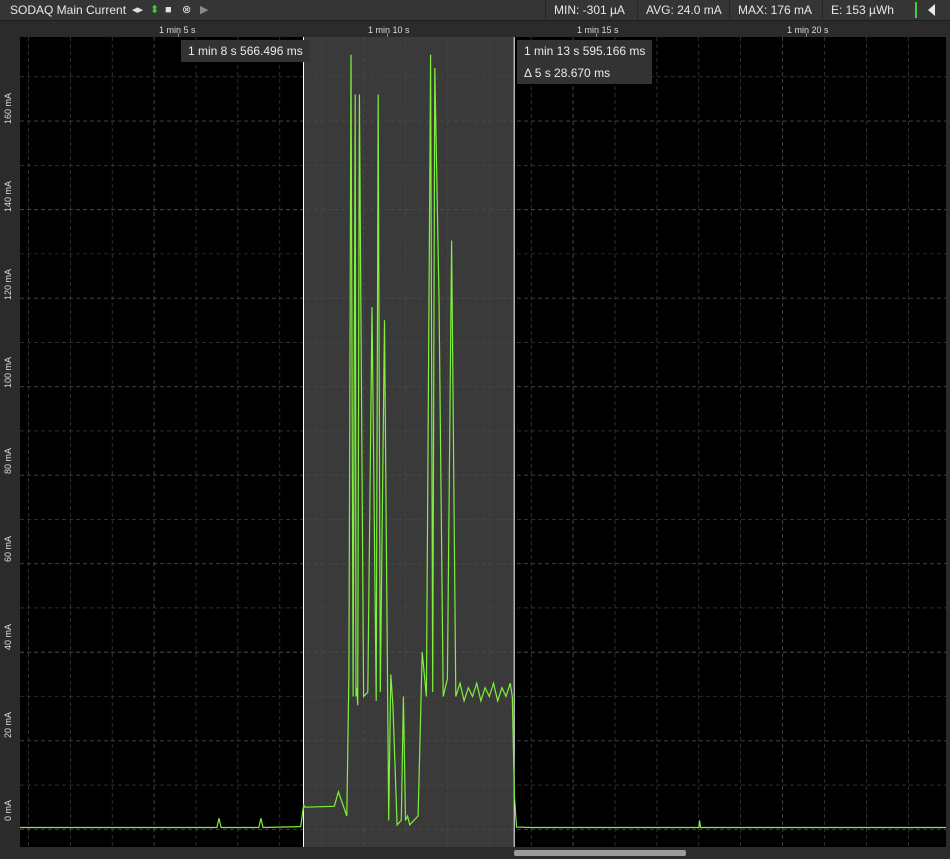  What do you see at coordinates (567, 73) in the screenshot?
I see `cursor-delta: Δ 5 s 28.670 ms` at bounding box center [567, 73].